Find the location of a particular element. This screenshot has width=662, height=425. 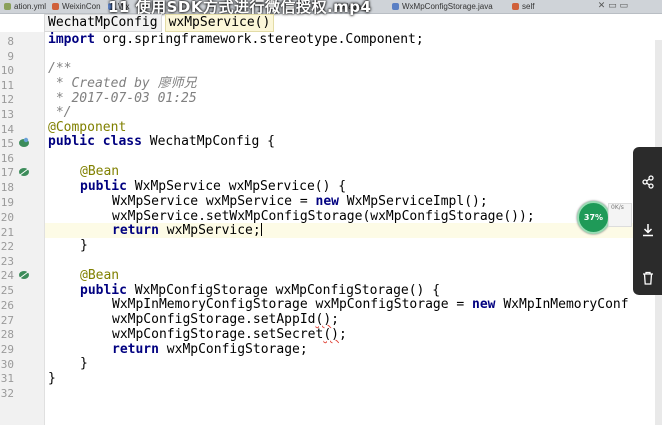

code-line-24: @Bean is located at coordinates (100, 275).